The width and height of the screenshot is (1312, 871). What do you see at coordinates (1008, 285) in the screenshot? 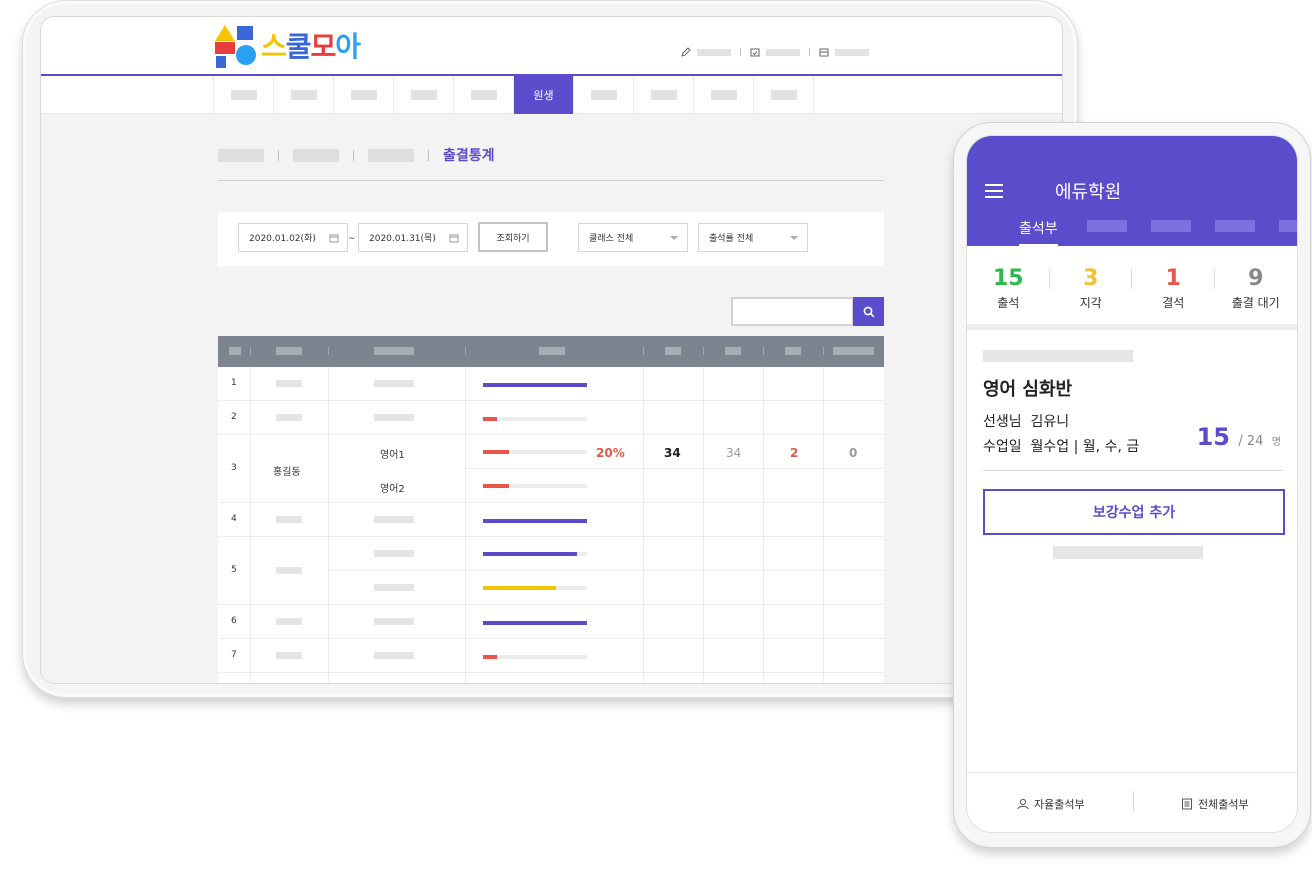
I see `stat-present: 15 출석` at bounding box center [1008, 285].